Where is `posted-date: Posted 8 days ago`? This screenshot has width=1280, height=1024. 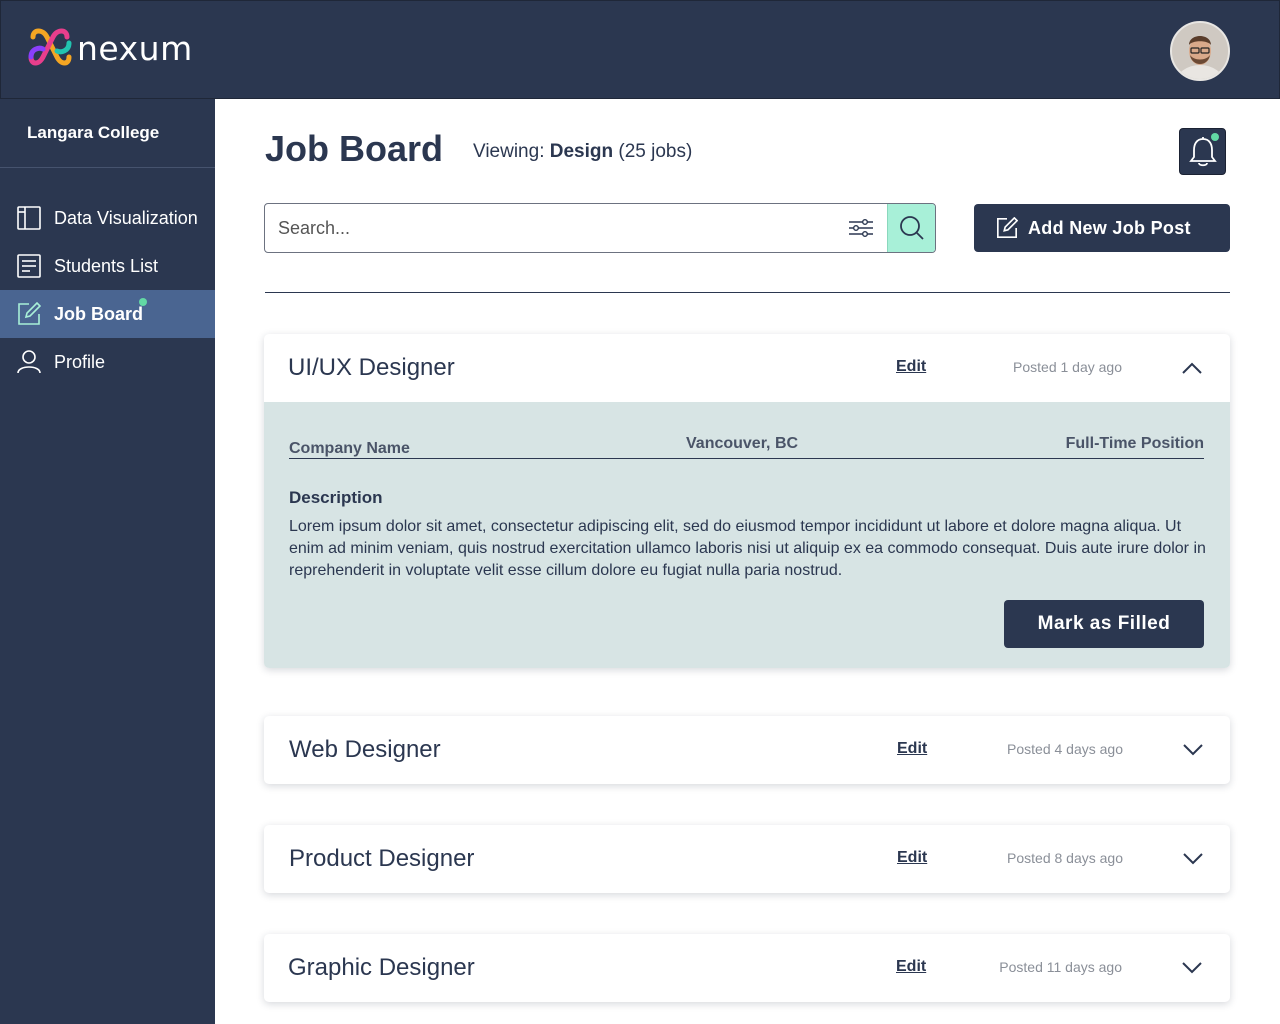
posted-date: Posted 8 days ago is located at coordinates (1065, 858).